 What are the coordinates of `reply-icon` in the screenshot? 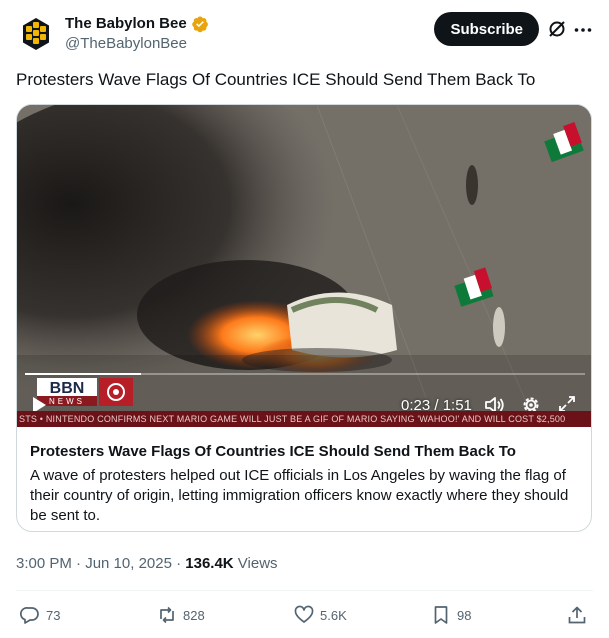 It's located at (29, 615).